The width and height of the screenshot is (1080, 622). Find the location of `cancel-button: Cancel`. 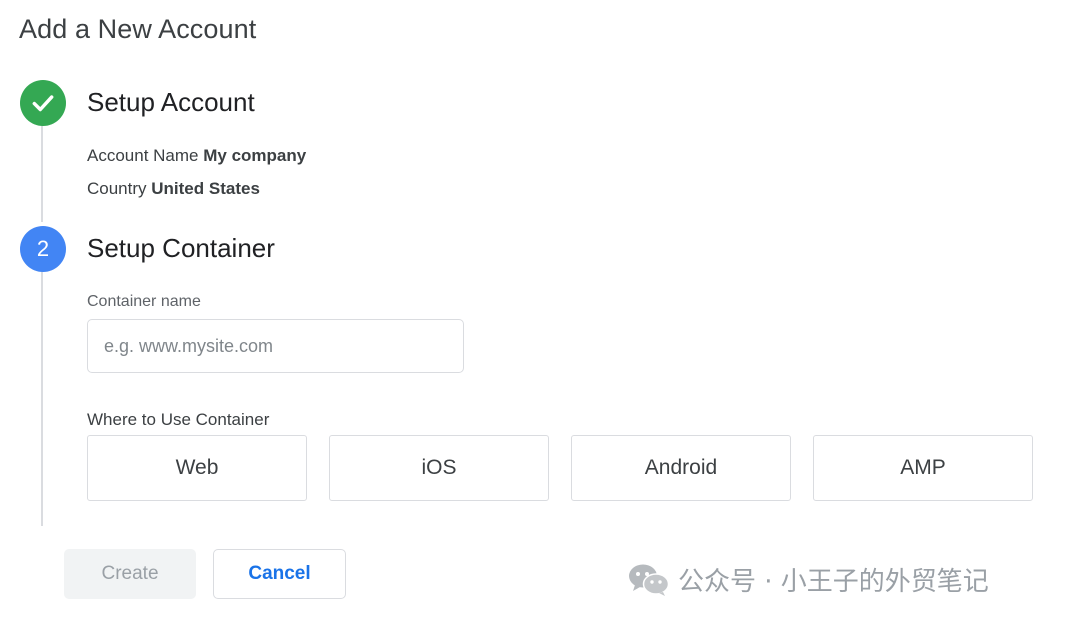

cancel-button: Cancel is located at coordinates (279, 574).